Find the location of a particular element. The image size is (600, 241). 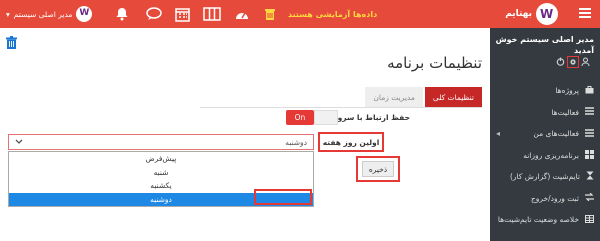

columns-icon is located at coordinates (212, 14).